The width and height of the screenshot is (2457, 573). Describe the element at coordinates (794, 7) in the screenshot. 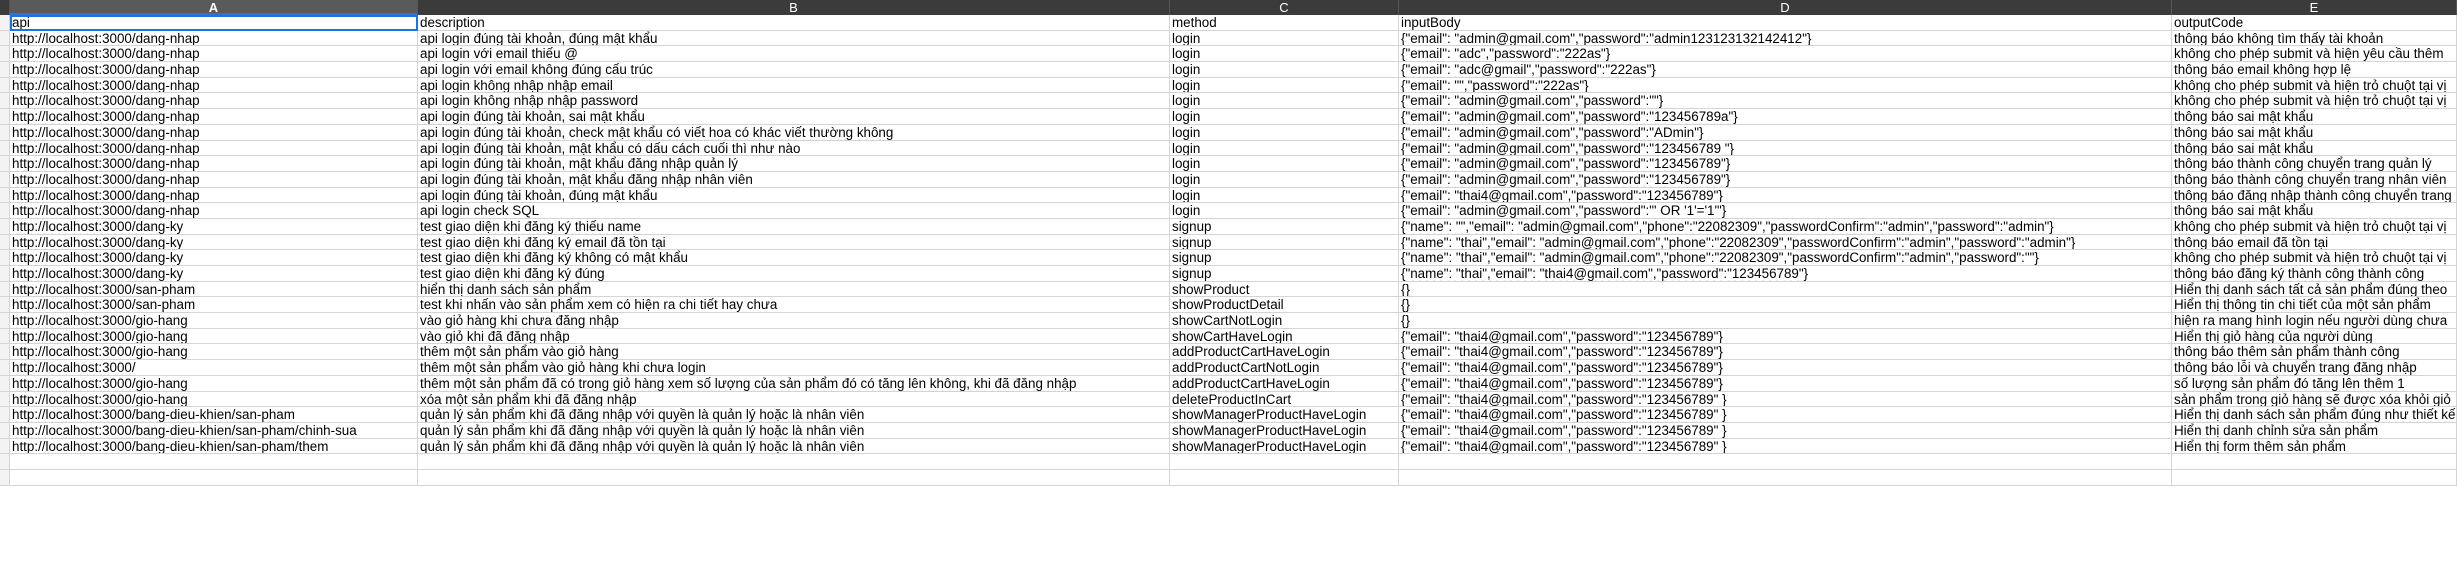

I see `column-header-b: B` at that location.